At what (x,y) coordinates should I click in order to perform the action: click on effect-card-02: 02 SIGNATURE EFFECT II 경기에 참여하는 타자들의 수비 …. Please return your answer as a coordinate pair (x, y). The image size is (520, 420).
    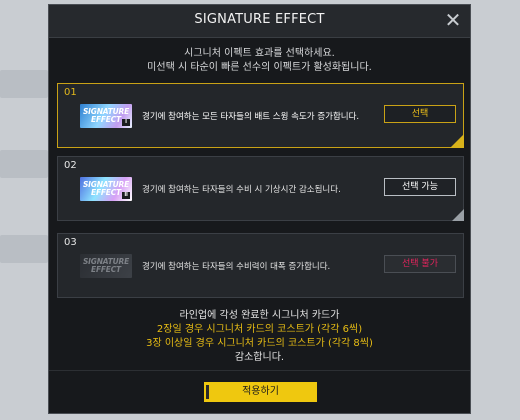
    Looking at the image, I should click on (260, 188).